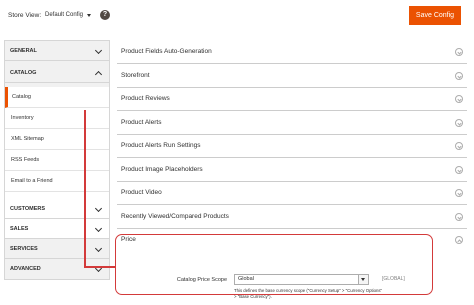 This screenshot has width=474, height=305. I want to click on section-title: Product Video, so click(141, 192).